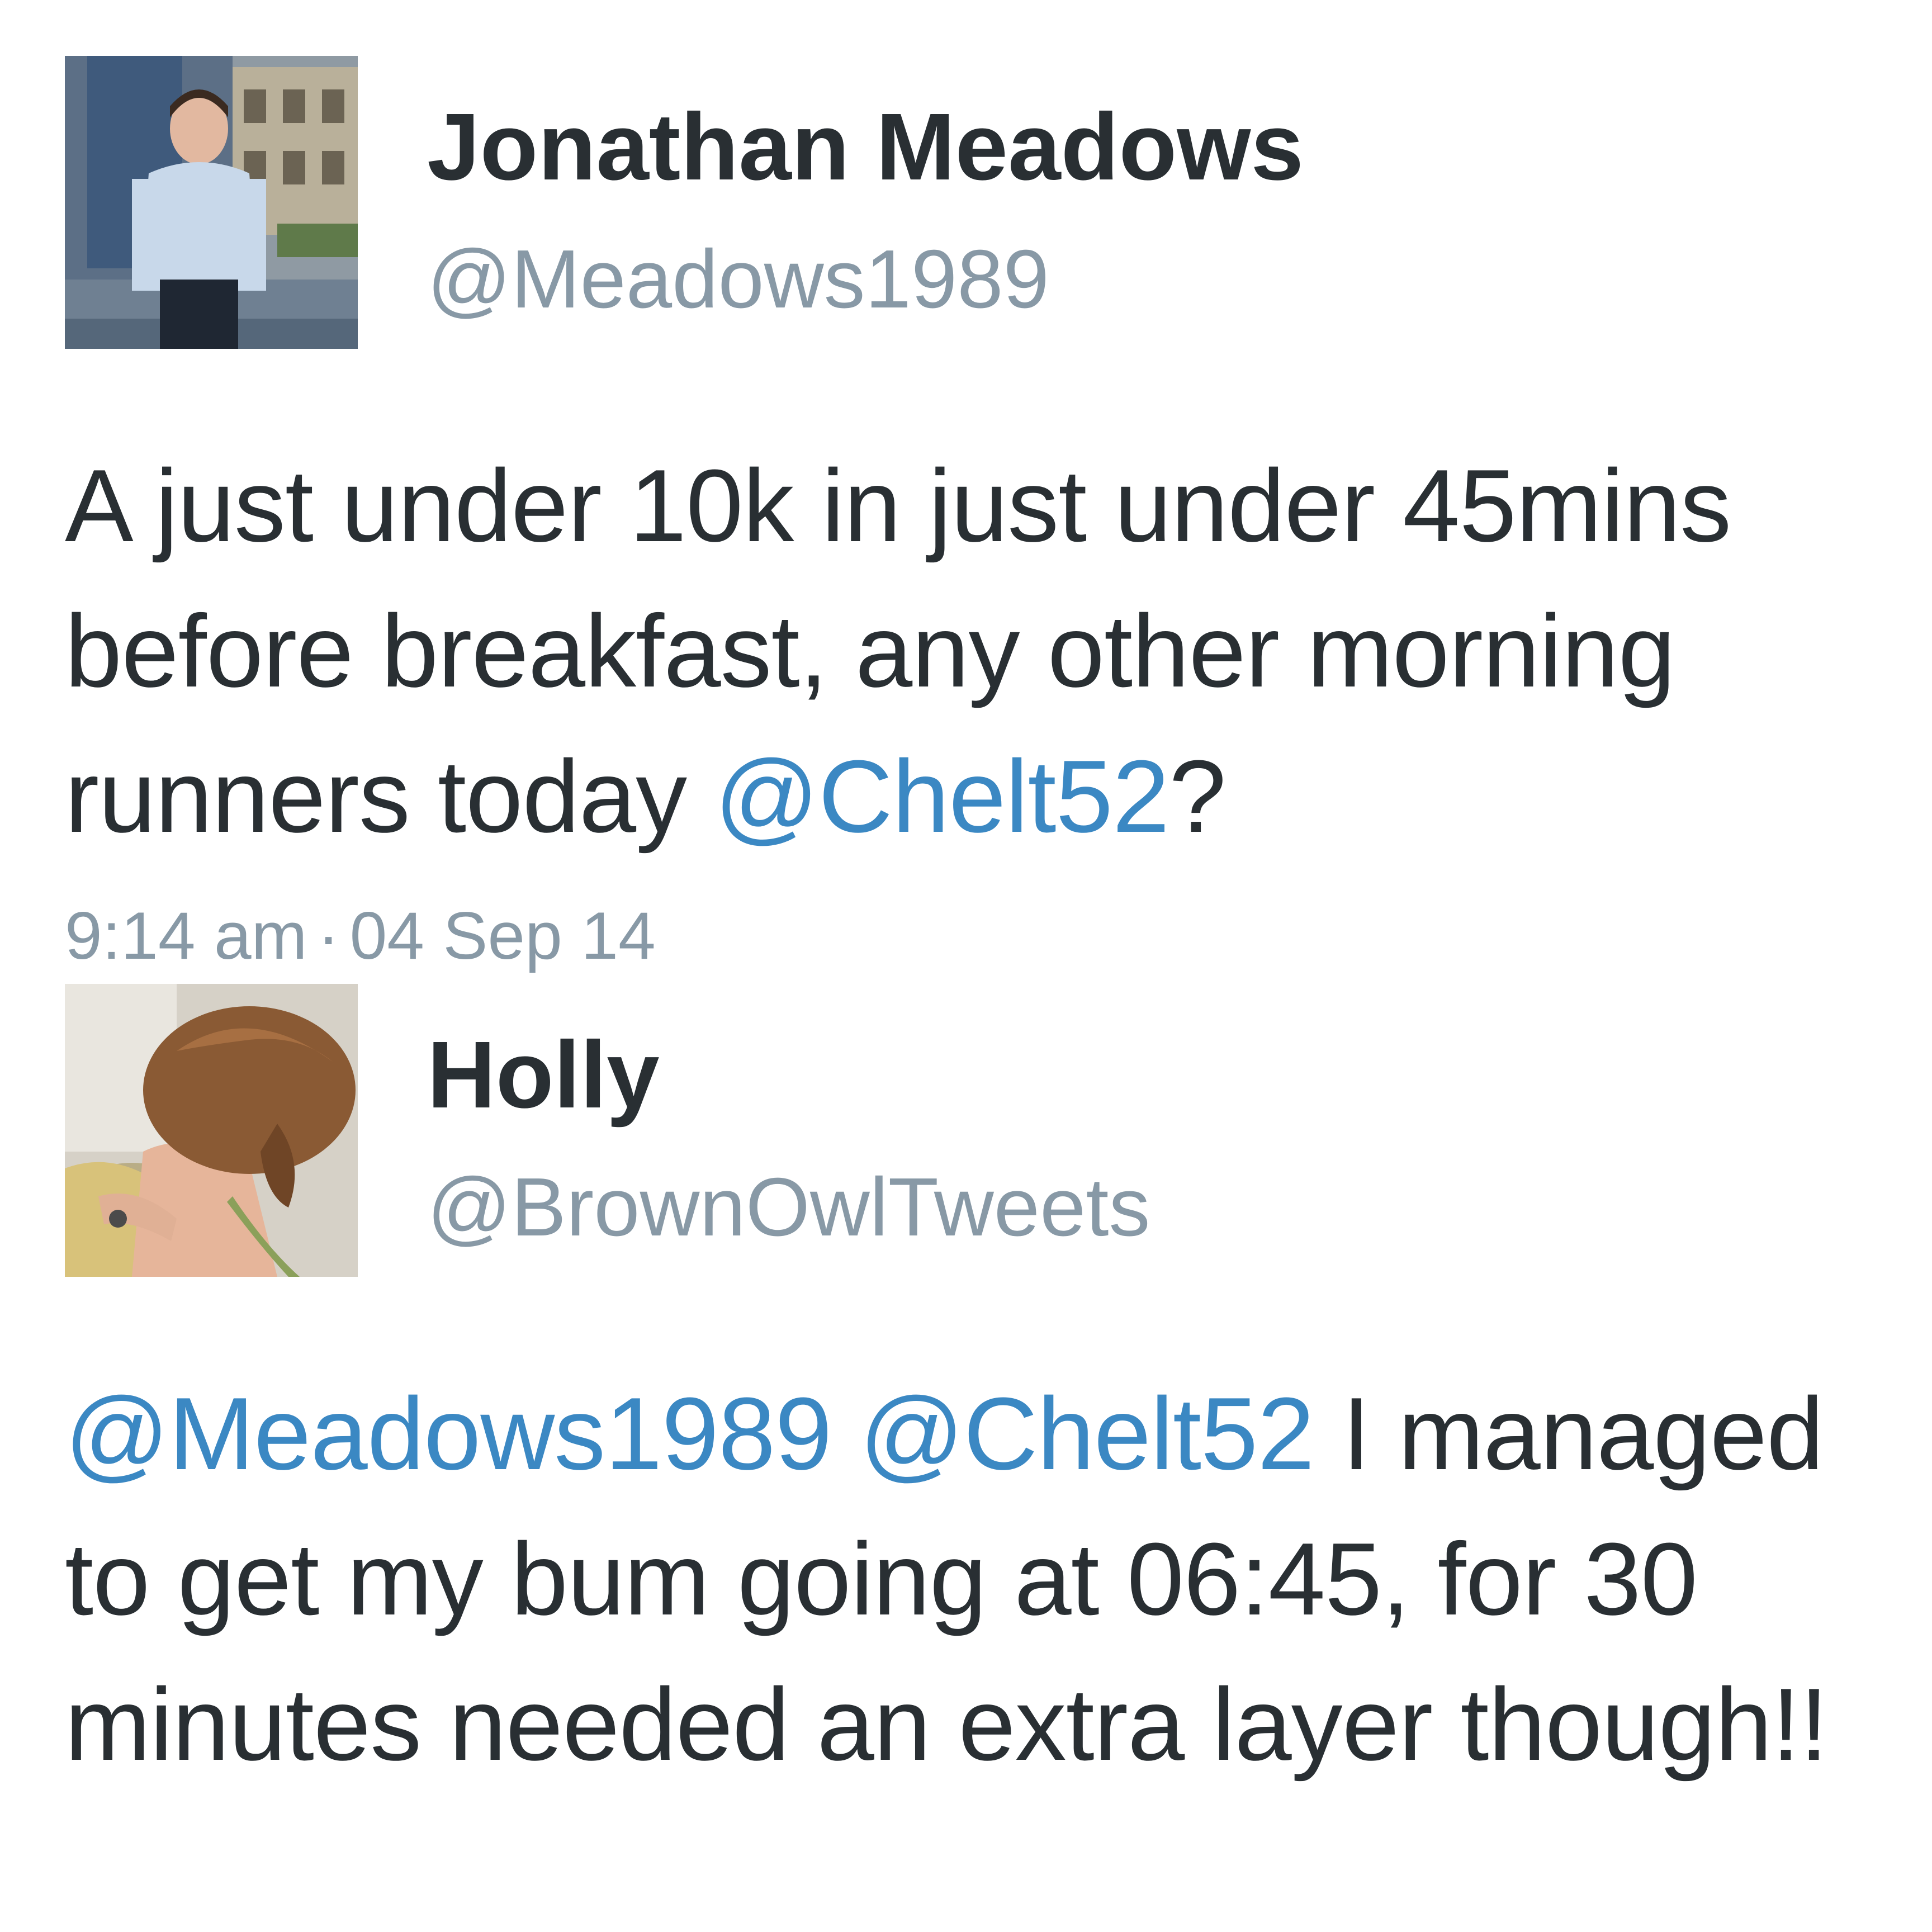  I want to click on tweet-header: Holly @BrownOwlTweets, so click(971, 1130).